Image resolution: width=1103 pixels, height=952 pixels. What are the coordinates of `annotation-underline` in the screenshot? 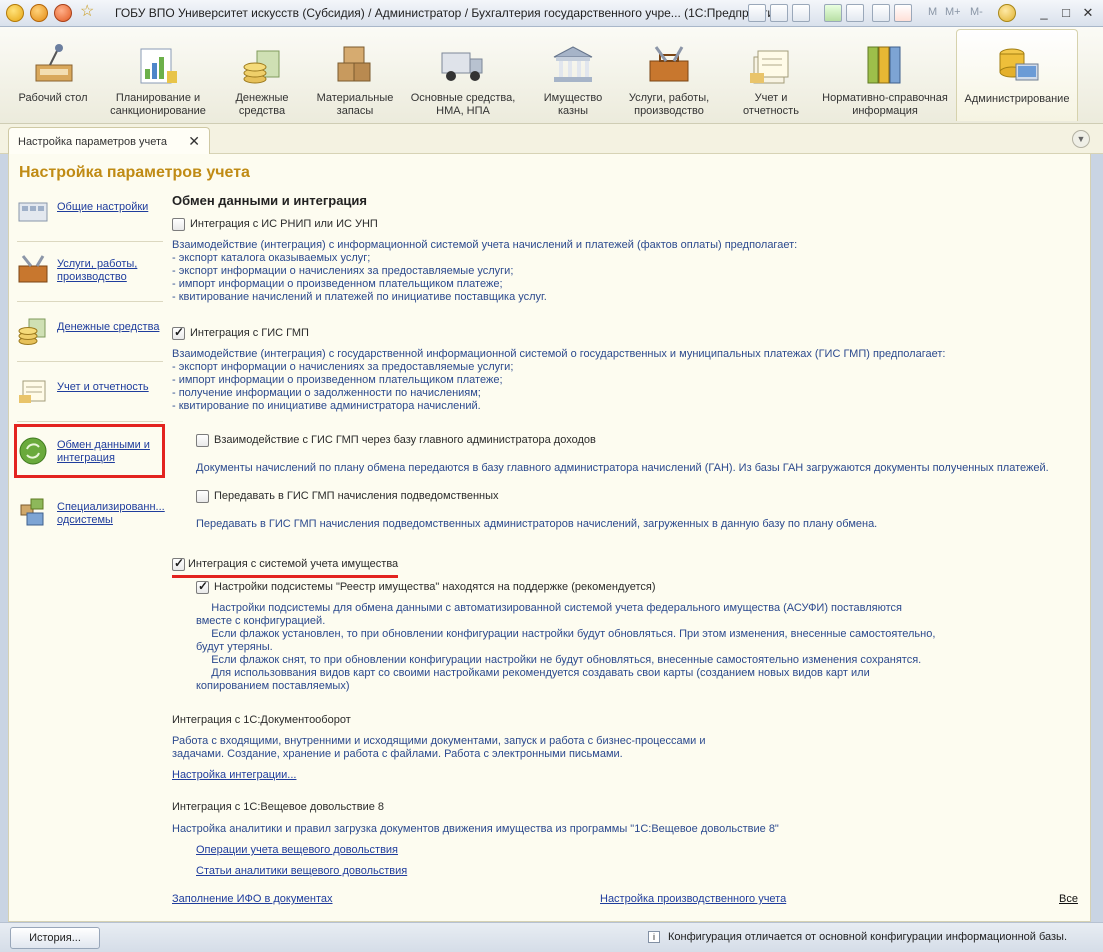 It's located at (285, 576).